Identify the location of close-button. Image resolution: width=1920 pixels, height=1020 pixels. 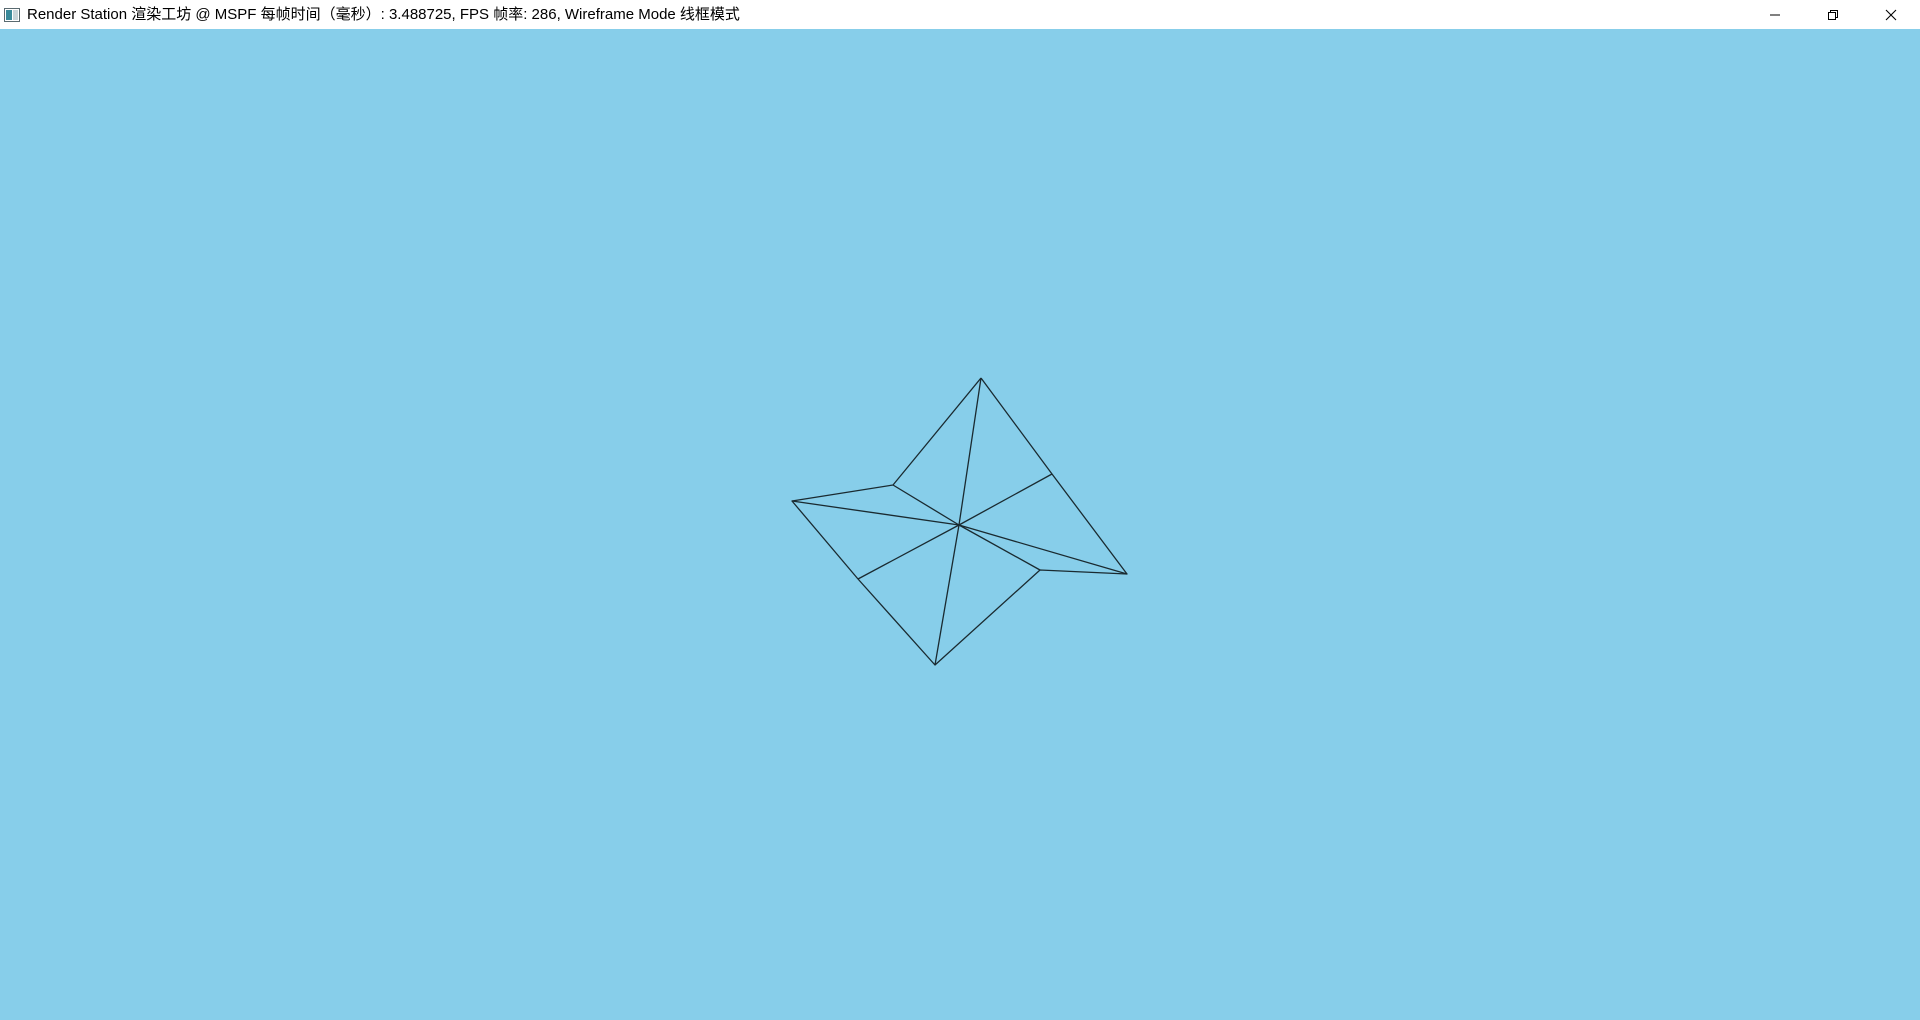
(1891, 14).